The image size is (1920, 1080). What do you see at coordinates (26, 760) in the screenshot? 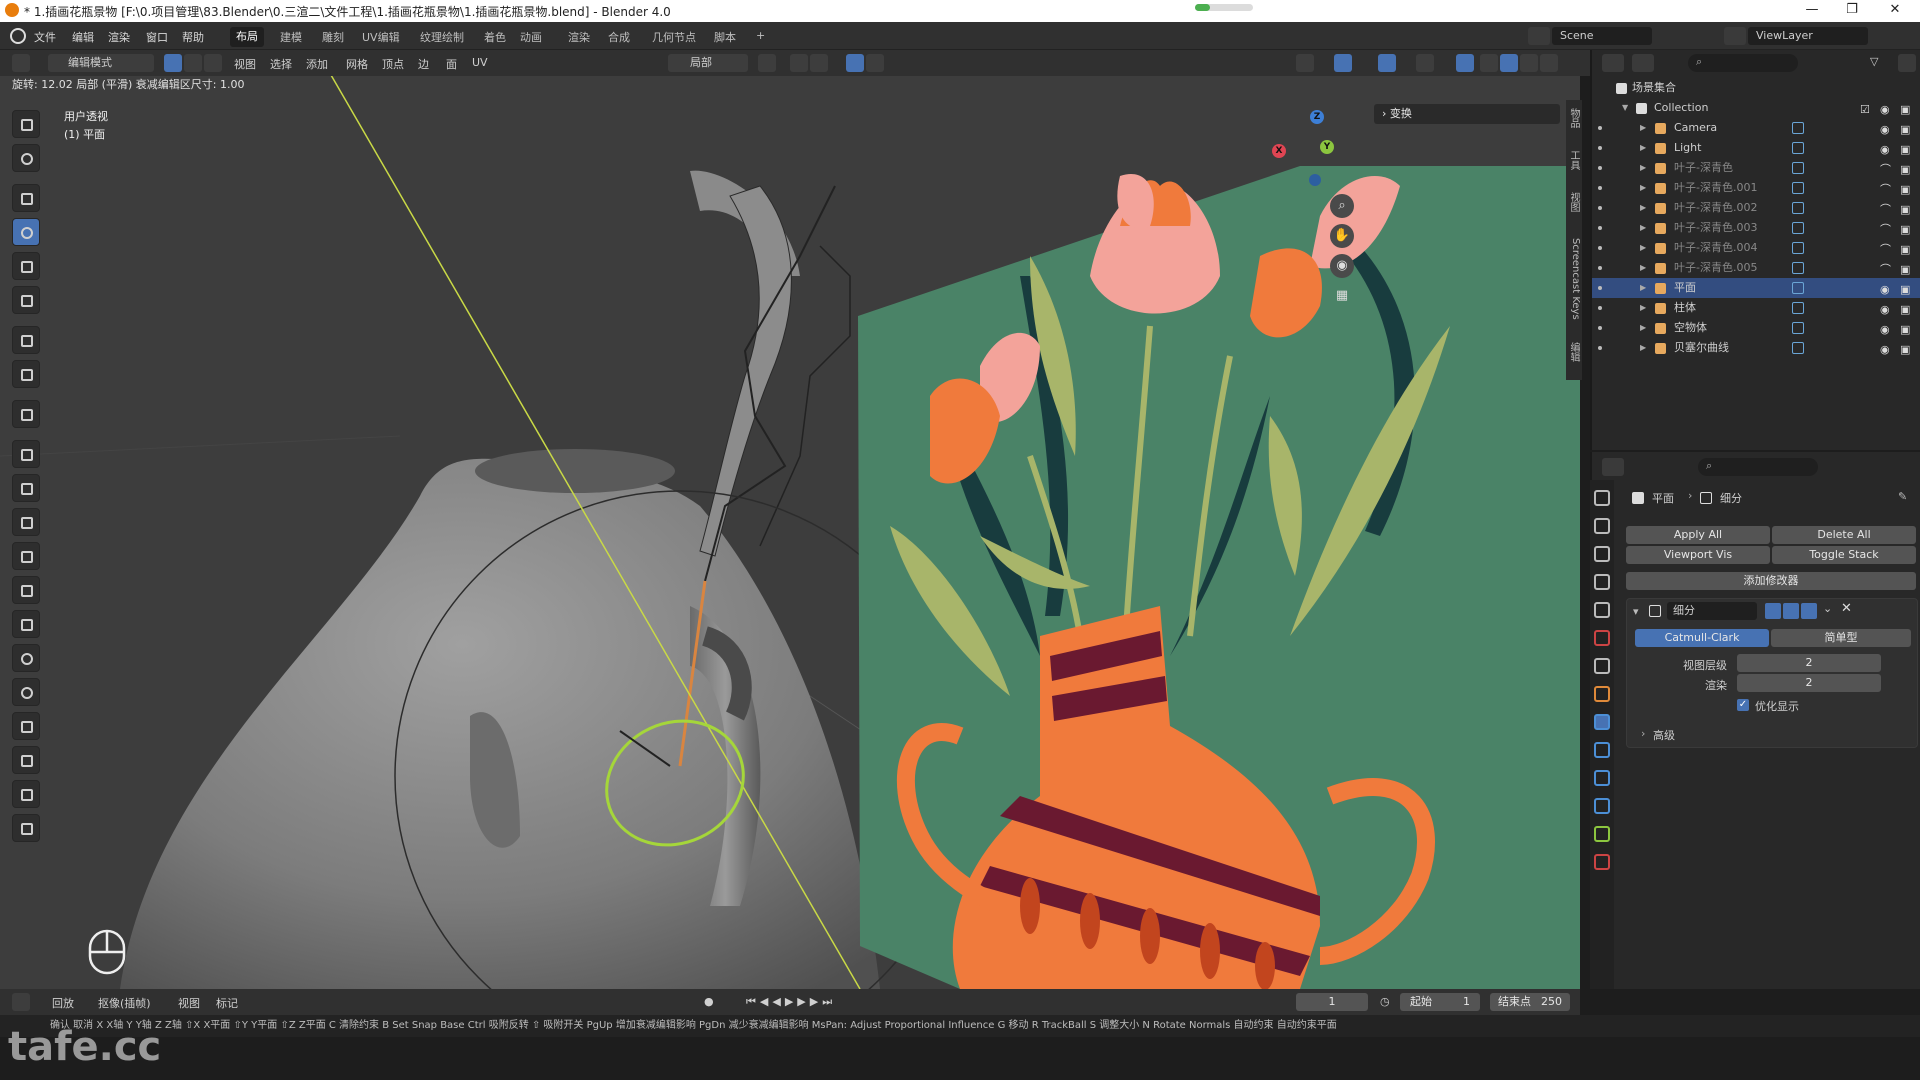
I see `shrink-fatten-tool` at bounding box center [26, 760].